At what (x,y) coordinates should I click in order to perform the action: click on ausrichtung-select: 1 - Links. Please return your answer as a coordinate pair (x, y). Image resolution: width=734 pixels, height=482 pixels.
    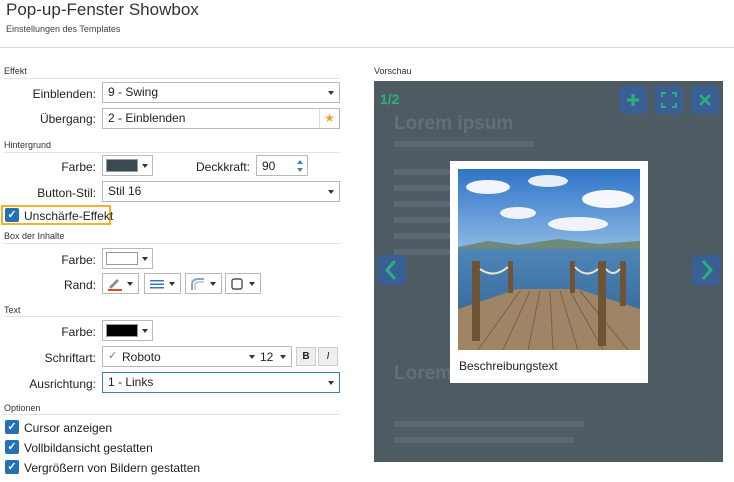
    Looking at the image, I should click on (221, 382).